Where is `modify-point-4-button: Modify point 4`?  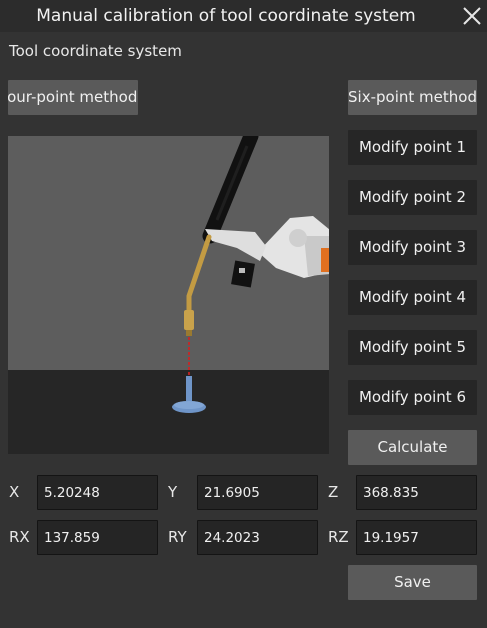
modify-point-4-button: Modify point 4 is located at coordinates (412, 297).